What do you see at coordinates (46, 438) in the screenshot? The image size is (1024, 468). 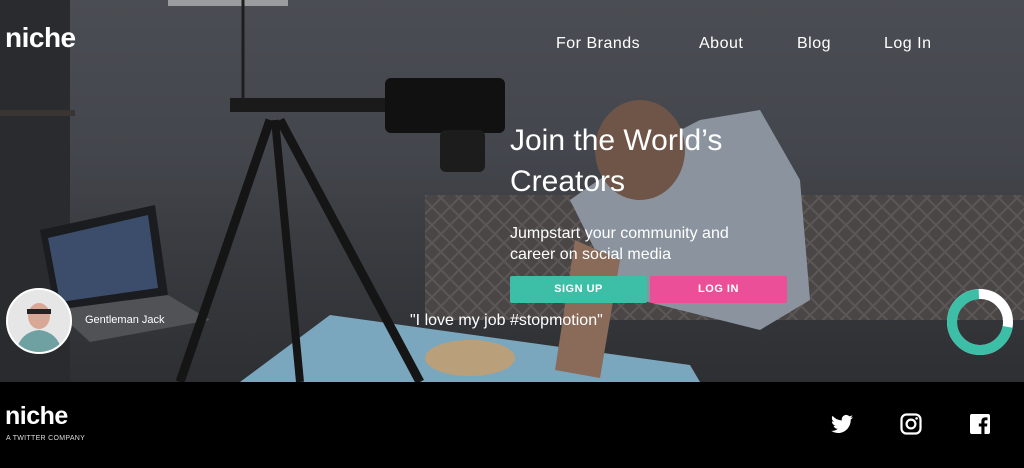 I see `footer-tagline: A TWITTER COMPANY` at bounding box center [46, 438].